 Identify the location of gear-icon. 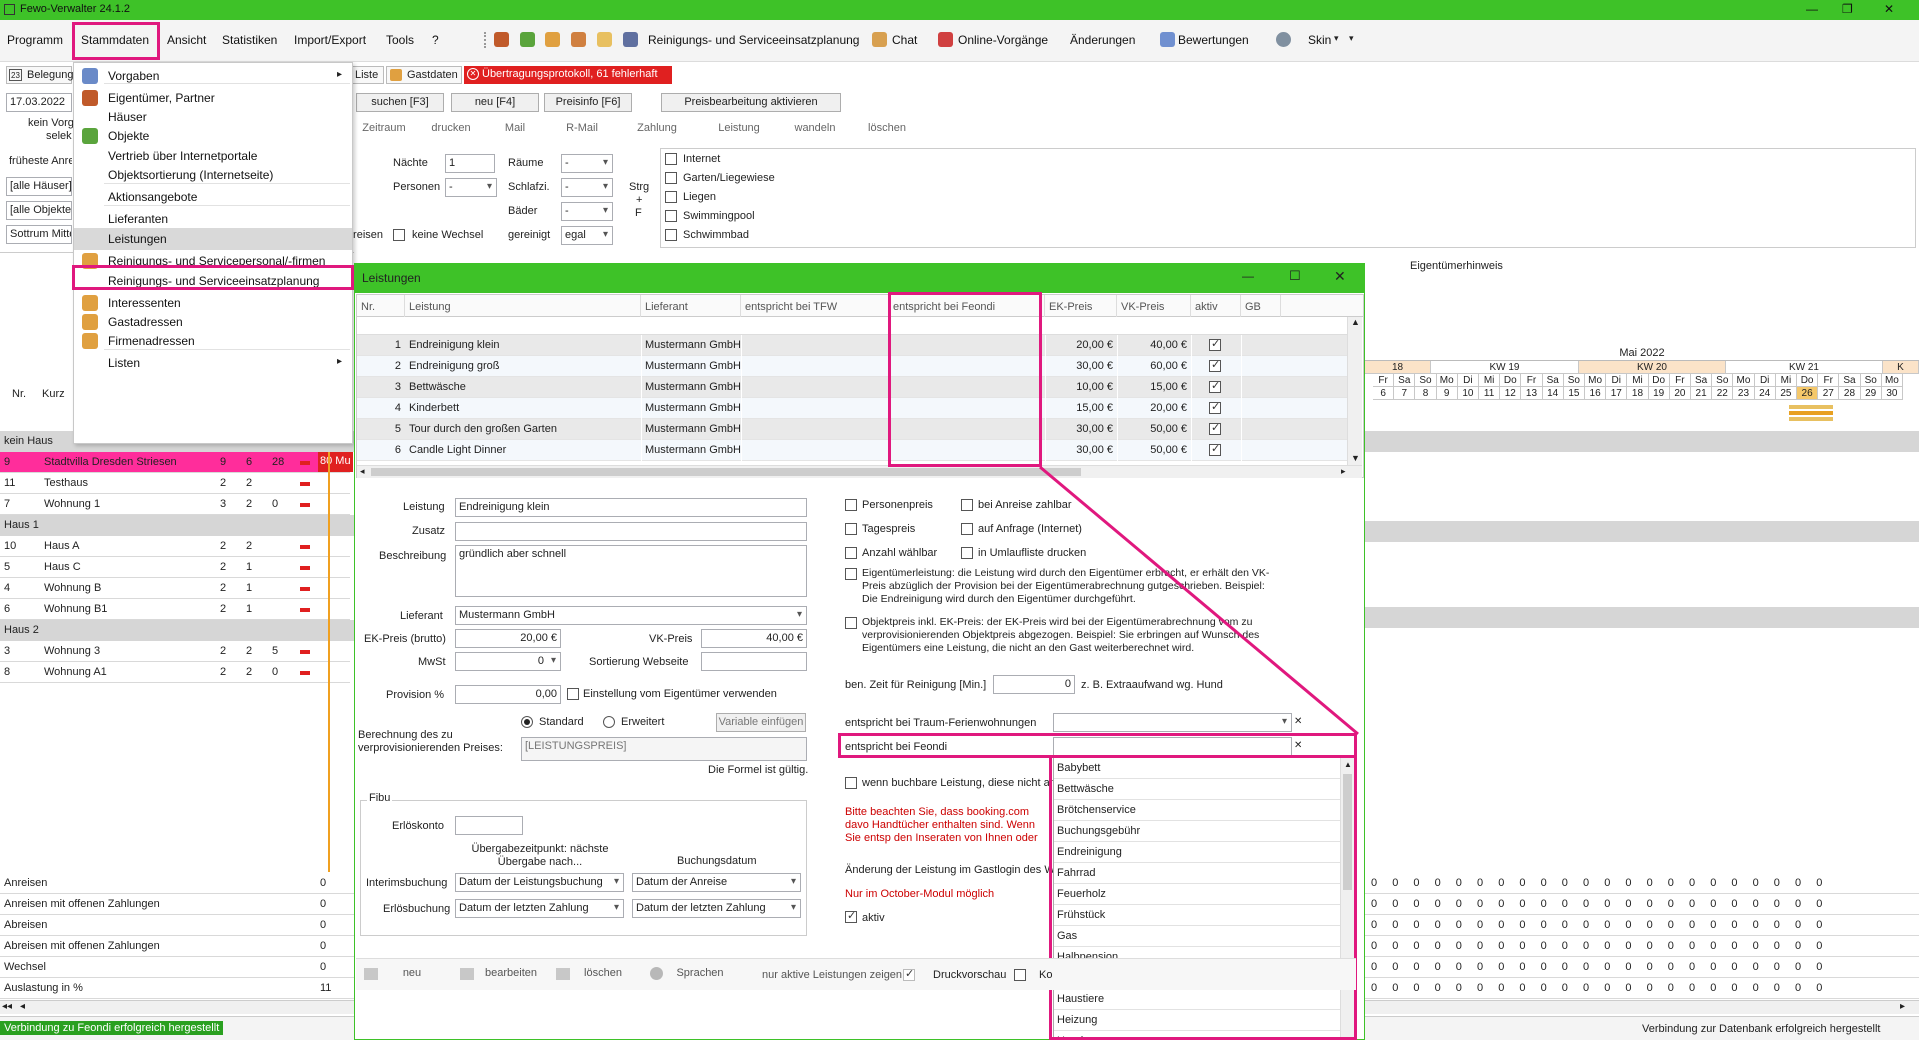
(1283, 39).